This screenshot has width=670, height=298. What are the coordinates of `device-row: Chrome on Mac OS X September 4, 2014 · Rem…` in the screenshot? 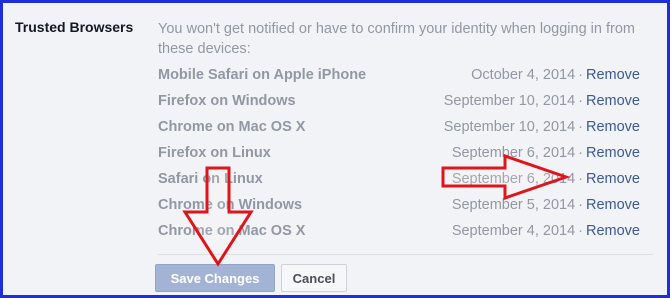 It's located at (399, 233).